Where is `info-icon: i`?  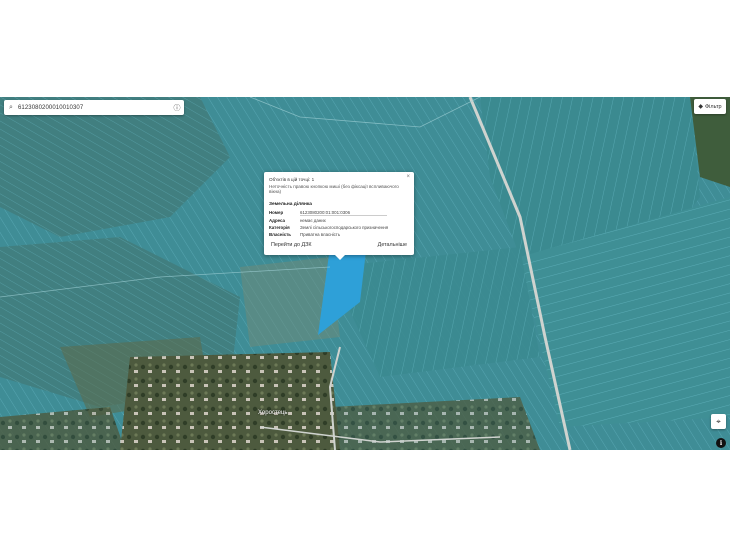
info-icon: i is located at coordinates (721, 443).